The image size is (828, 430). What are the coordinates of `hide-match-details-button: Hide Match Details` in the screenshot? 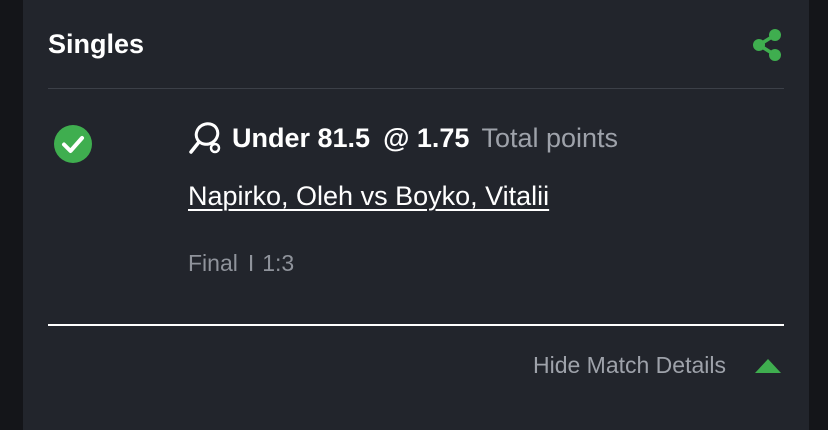 It's located at (657, 365).